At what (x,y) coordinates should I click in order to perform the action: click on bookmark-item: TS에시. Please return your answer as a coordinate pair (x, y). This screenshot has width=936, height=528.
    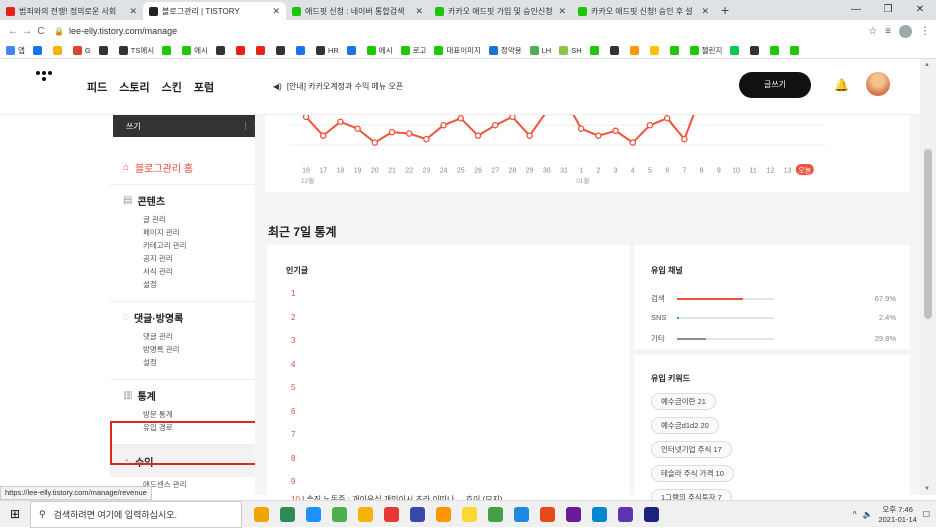
    Looking at the image, I should click on (136, 50).